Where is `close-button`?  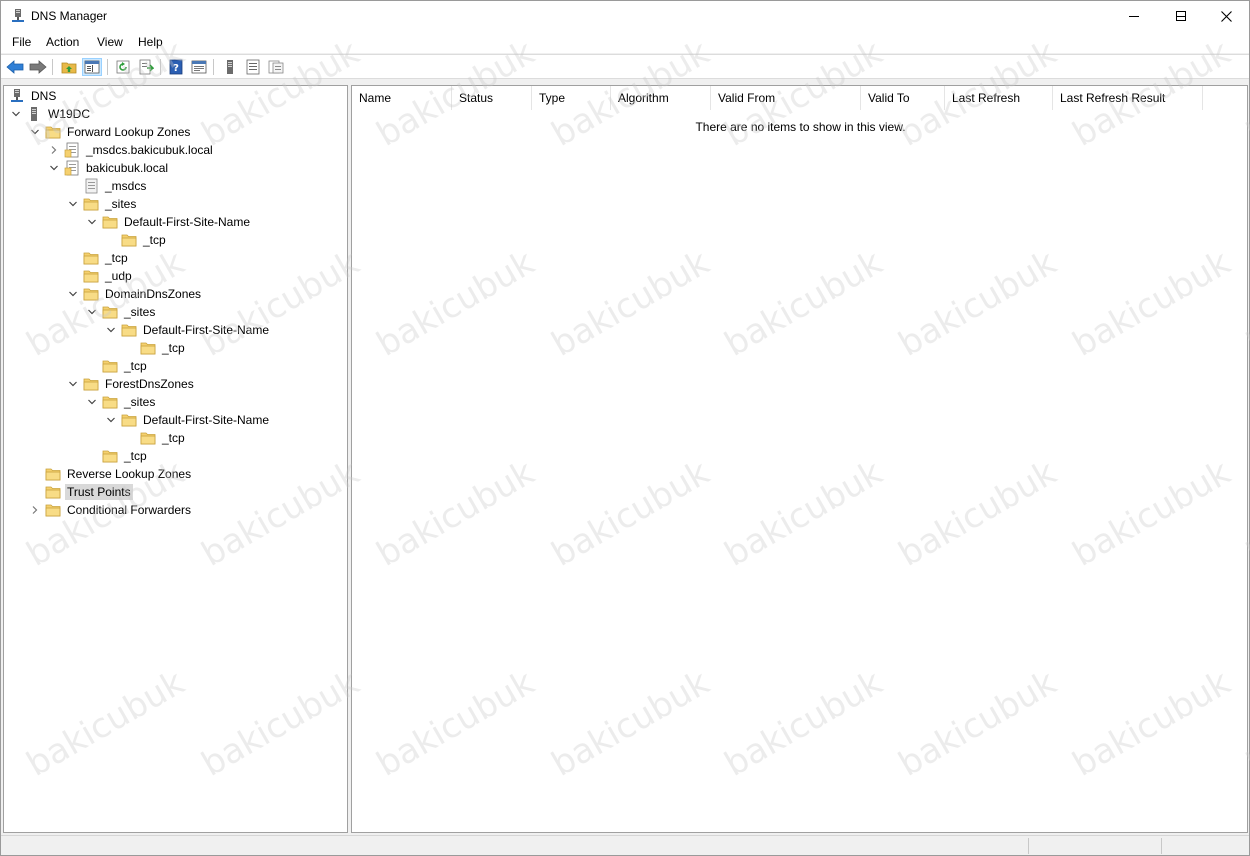 close-button is located at coordinates (1226, 16).